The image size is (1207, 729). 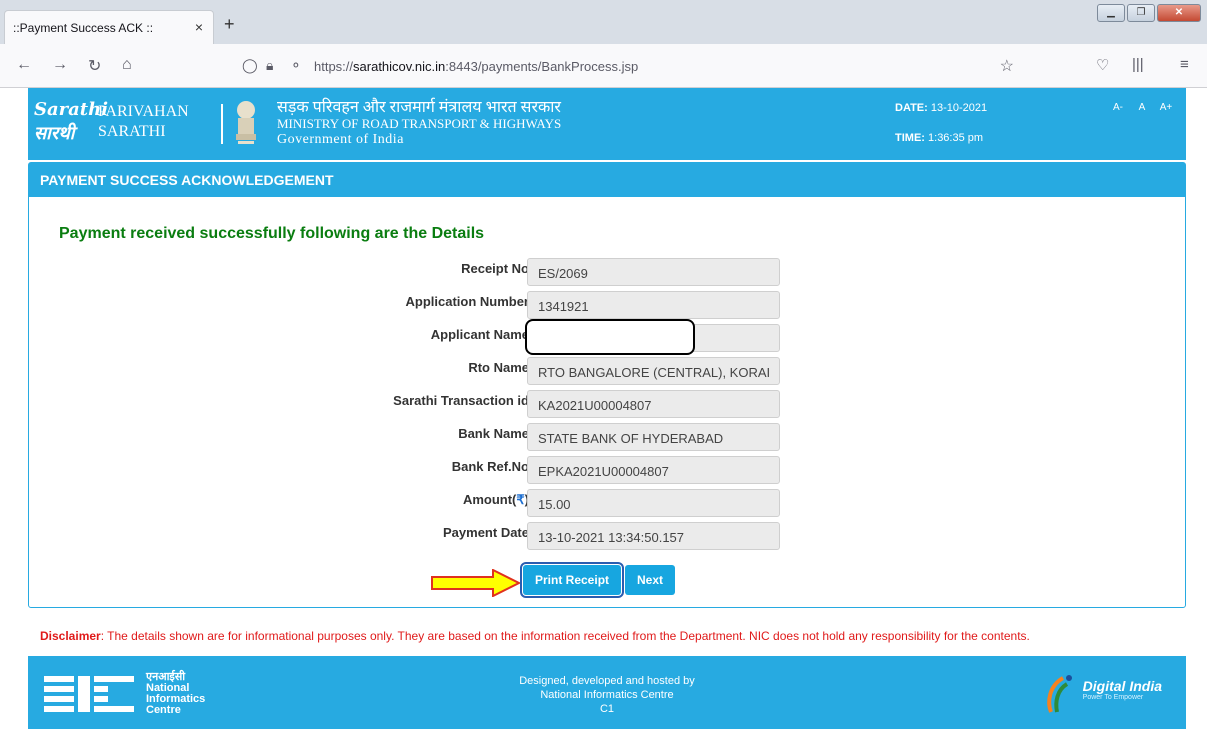 What do you see at coordinates (653, 272) in the screenshot?
I see `field-value: ES/2069` at bounding box center [653, 272].